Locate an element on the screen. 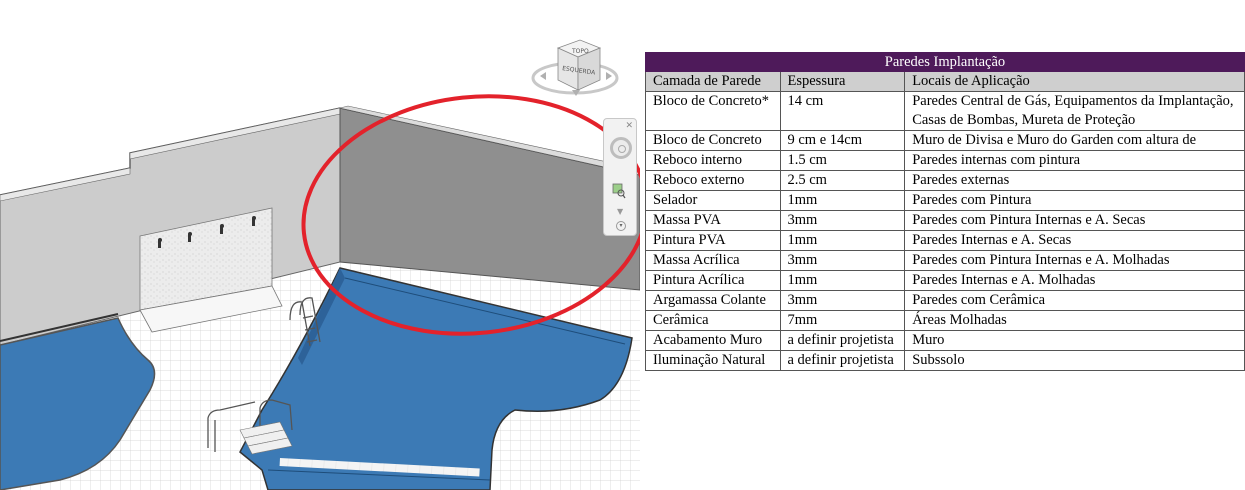 The height and width of the screenshot is (490, 1245). steering-wheel-icon is located at coordinates (621, 148).